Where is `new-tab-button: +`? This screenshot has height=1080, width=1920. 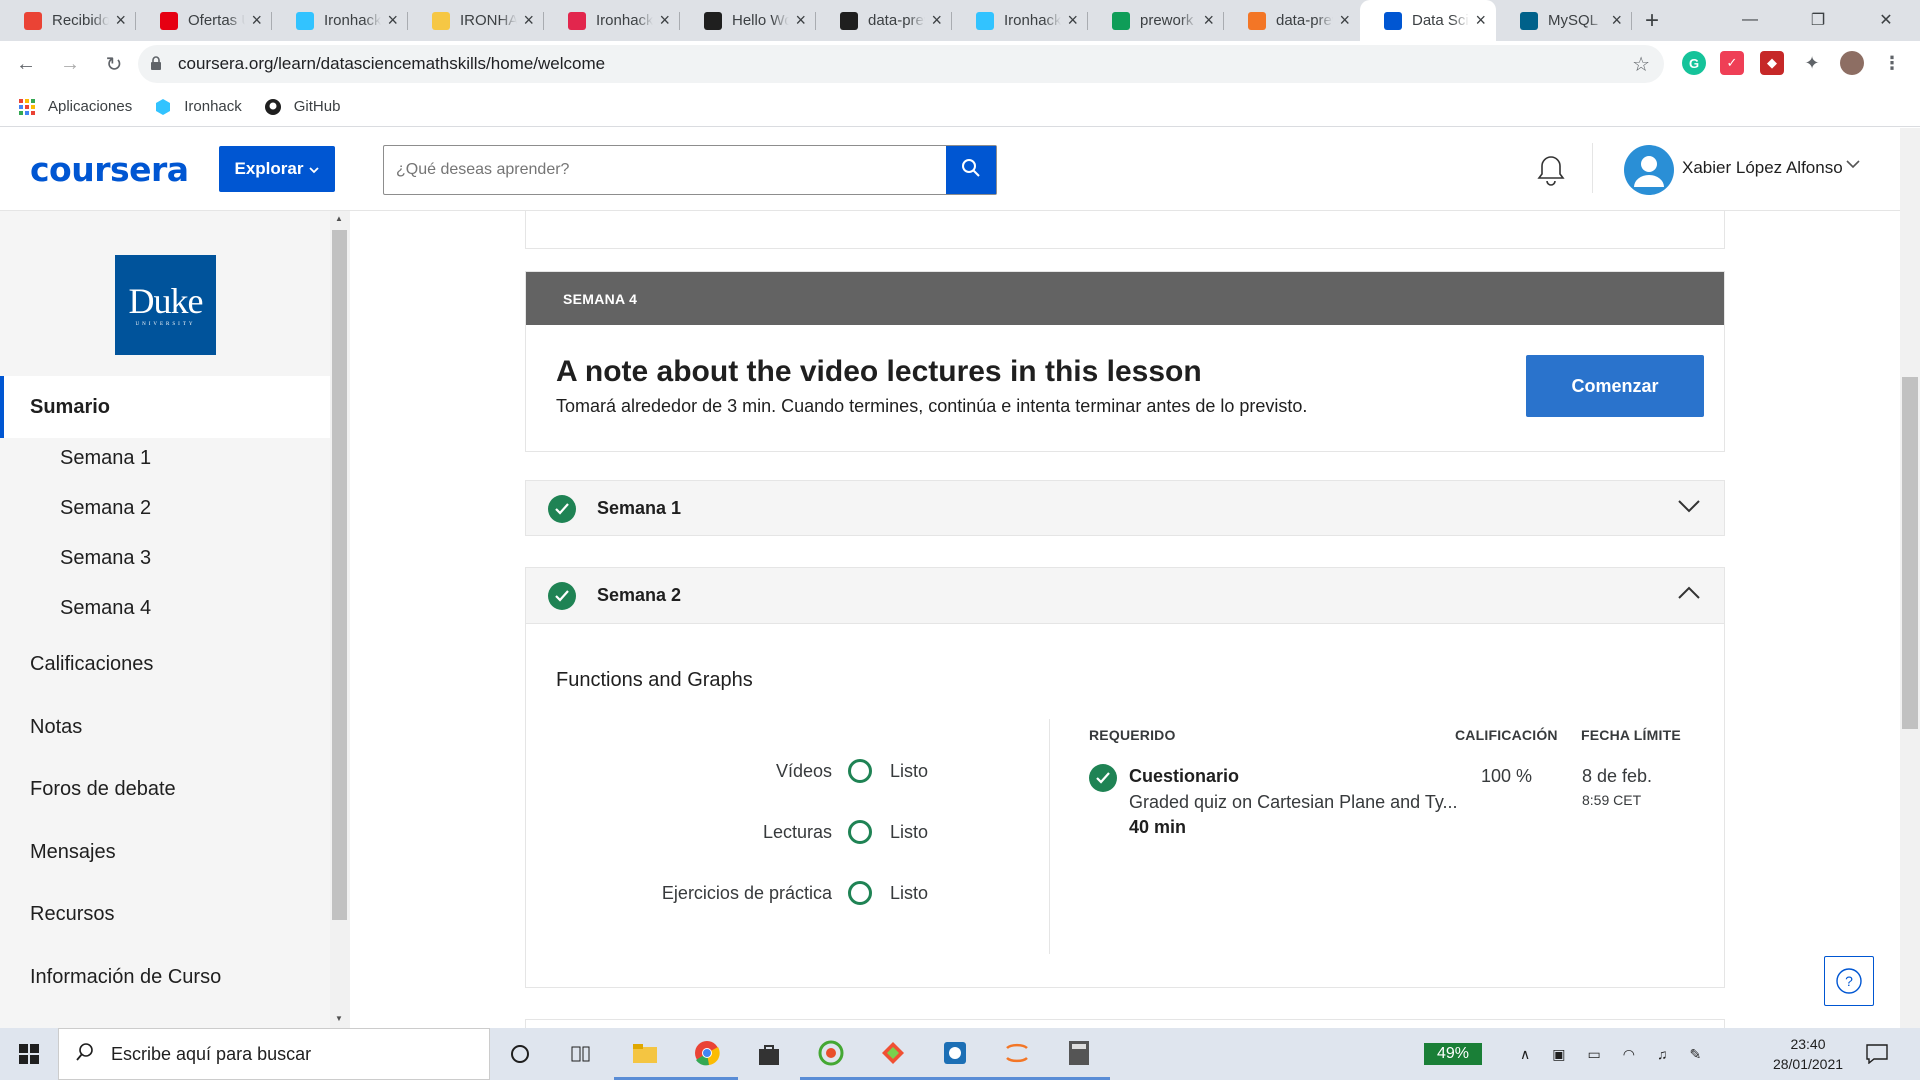
new-tab-button: + is located at coordinates (1652, 20).